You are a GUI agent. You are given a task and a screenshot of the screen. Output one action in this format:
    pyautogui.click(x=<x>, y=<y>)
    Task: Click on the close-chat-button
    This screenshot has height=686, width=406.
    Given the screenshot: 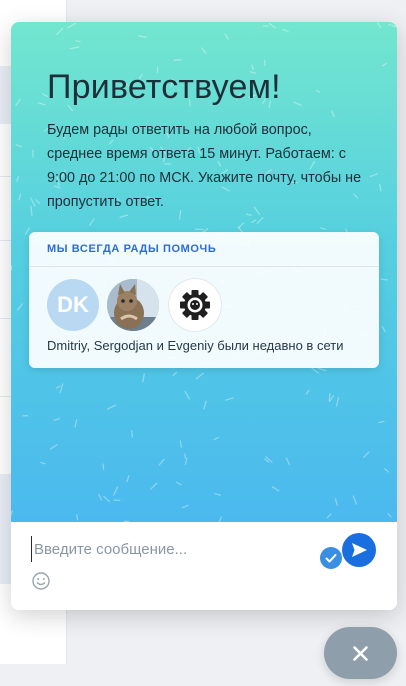 What is the action you would take?
    pyautogui.click(x=360, y=653)
    